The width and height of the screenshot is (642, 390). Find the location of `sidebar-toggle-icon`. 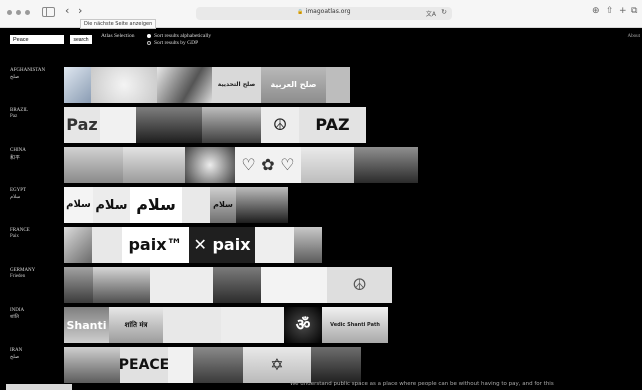

sidebar-toggle-icon is located at coordinates (48, 12).